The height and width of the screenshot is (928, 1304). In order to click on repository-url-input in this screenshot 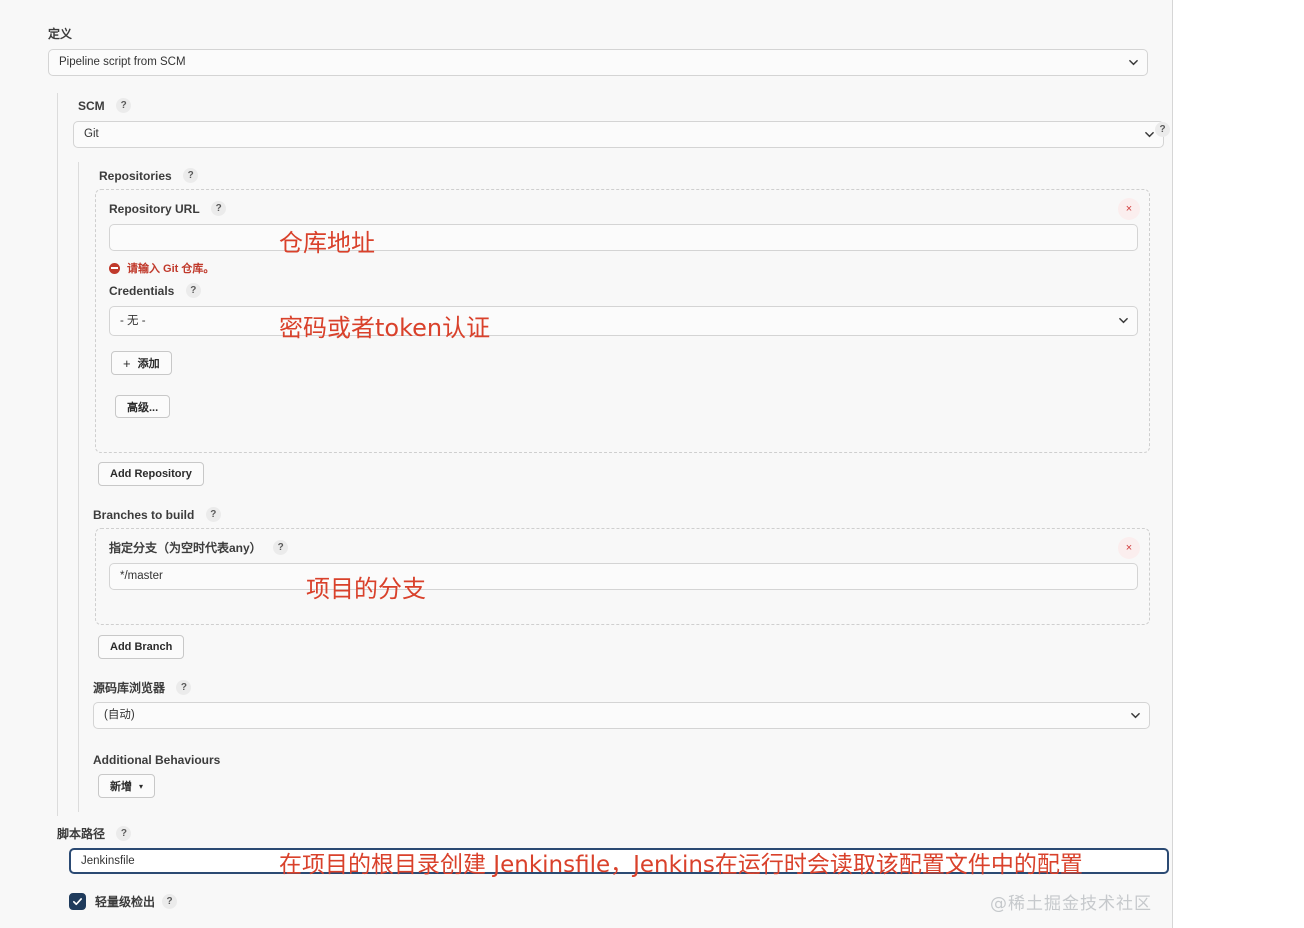, I will do `click(623, 237)`.